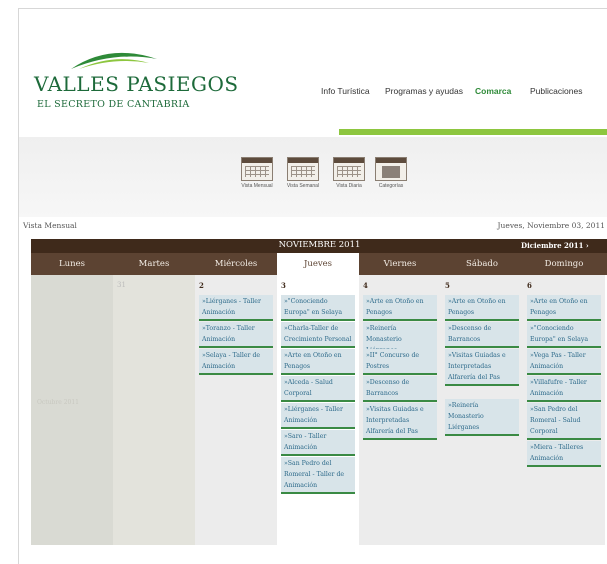  What do you see at coordinates (50, 225) in the screenshot?
I see `view-title: Vista Mensual` at bounding box center [50, 225].